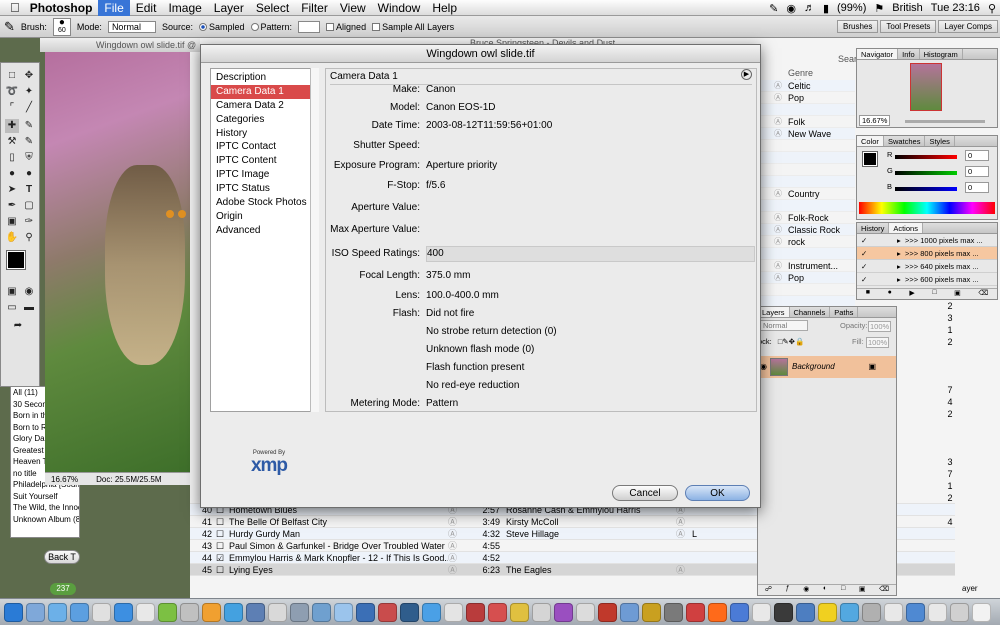 The width and height of the screenshot is (1000, 625). Describe the element at coordinates (29, 238) in the screenshot. I see `zoom-tool-icon: ⚲` at that location.